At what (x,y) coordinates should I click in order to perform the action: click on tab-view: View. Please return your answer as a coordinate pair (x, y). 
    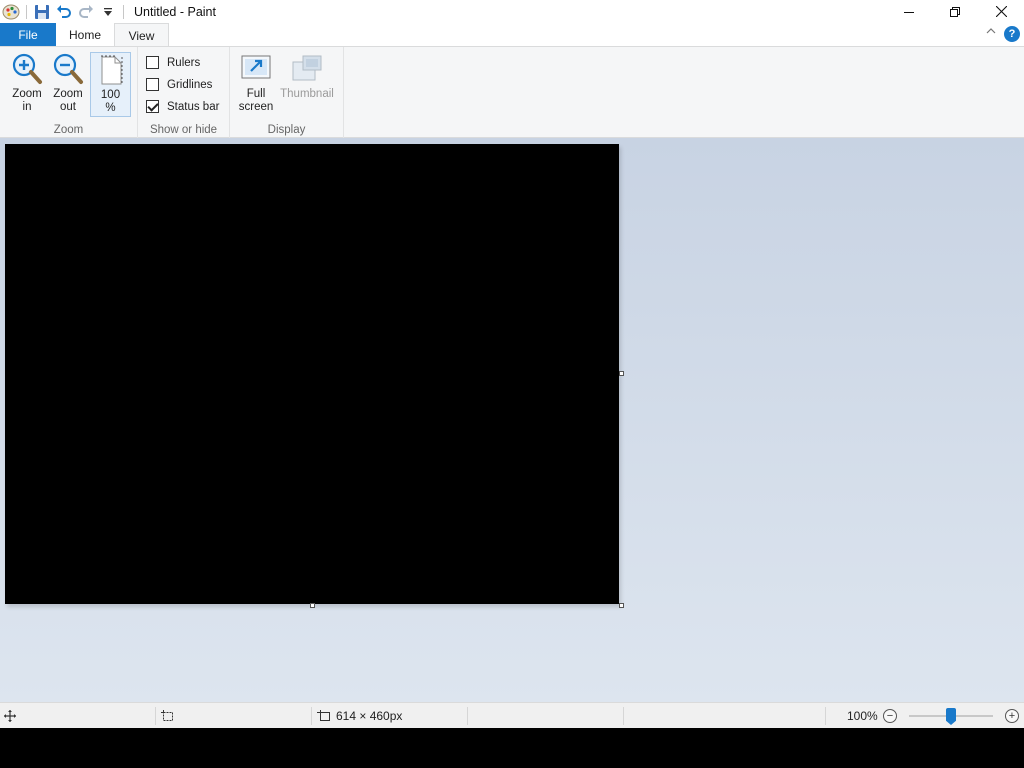
    Looking at the image, I should click on (141, 35).